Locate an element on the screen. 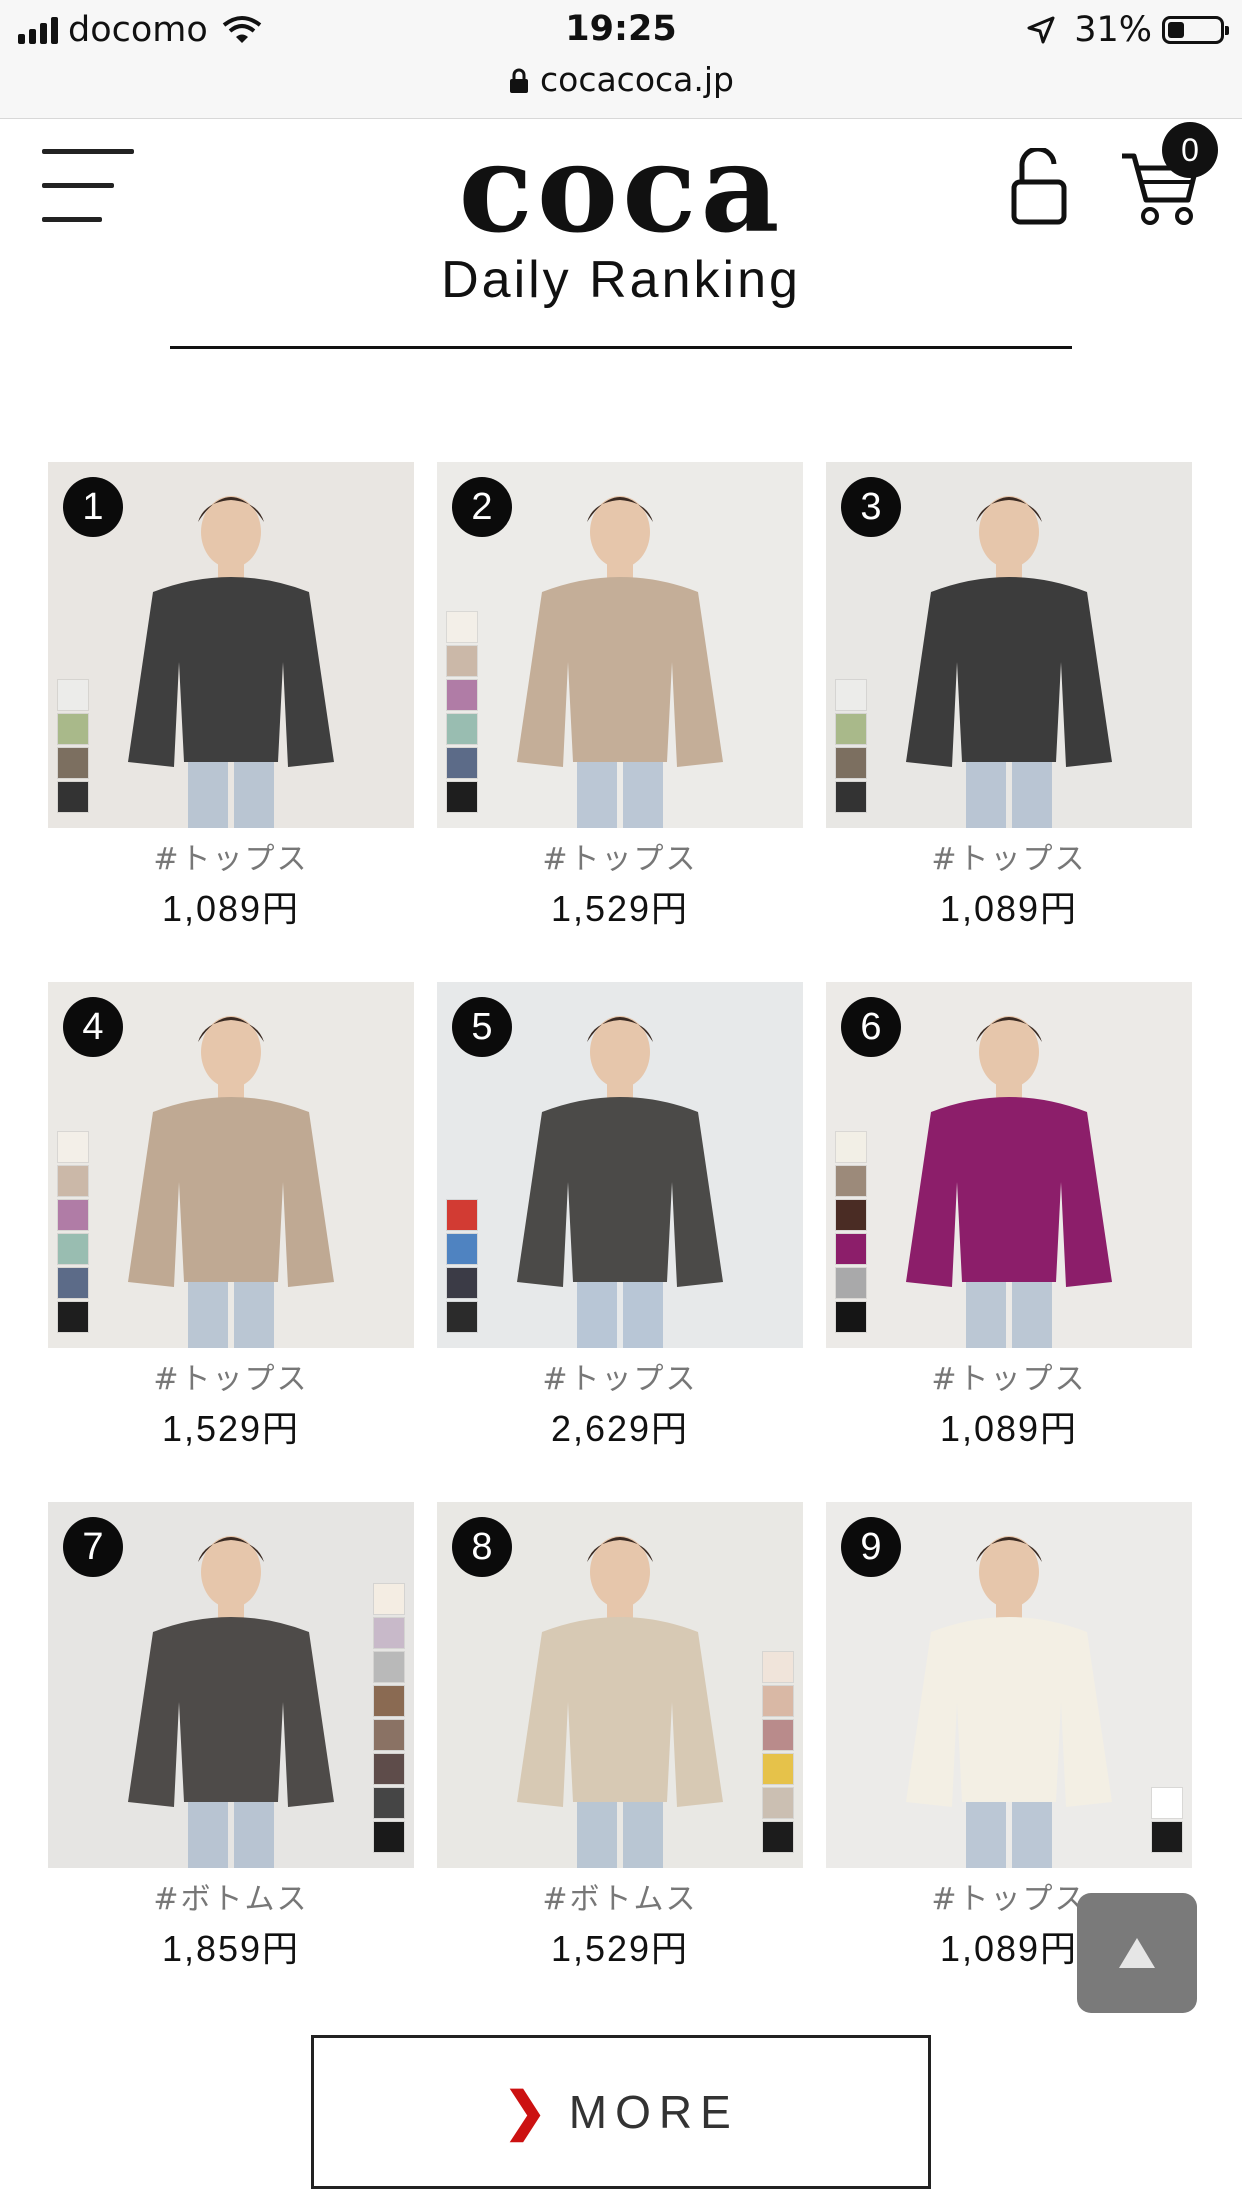 Image resolution: width=1242 pixels, height=2208 pixels. location-icon is located at coordinates (1041, 30).